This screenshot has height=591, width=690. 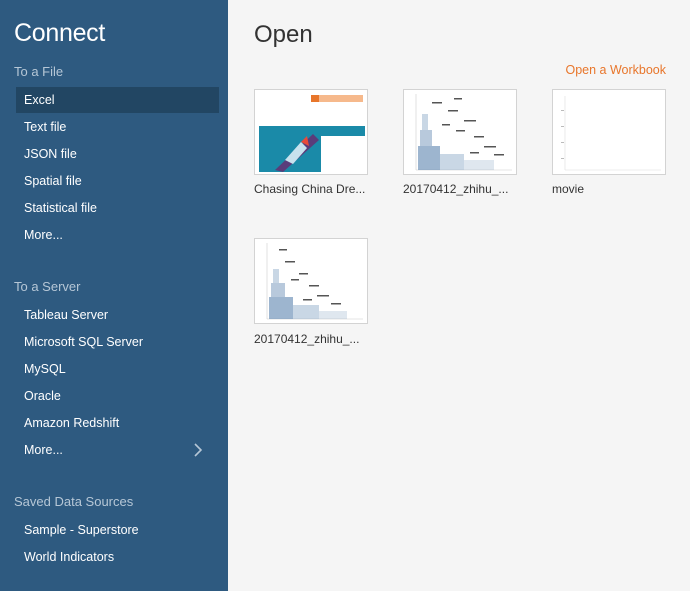 What do you see at coordinates (39, 71) in the screenshot?
I see `to-a-file-label: To a File` at bounding box center [39, 71].